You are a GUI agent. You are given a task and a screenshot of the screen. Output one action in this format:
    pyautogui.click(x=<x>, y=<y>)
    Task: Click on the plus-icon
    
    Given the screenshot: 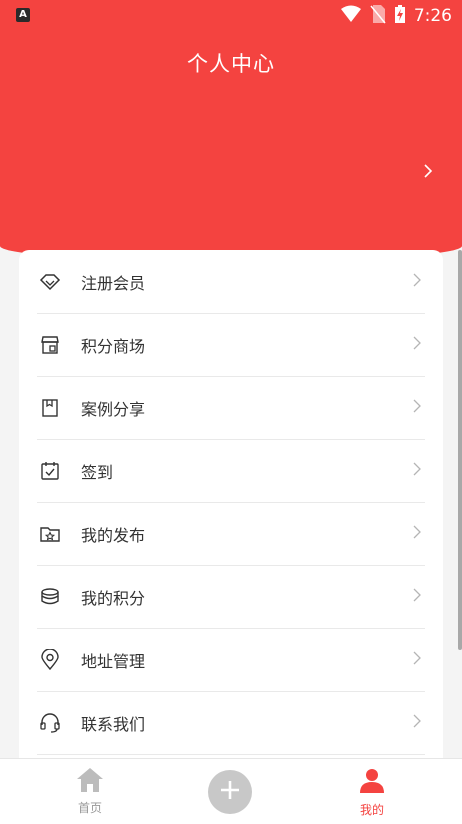 What is the action you would take?
    pyautogui.click(x=230, y=792)
    